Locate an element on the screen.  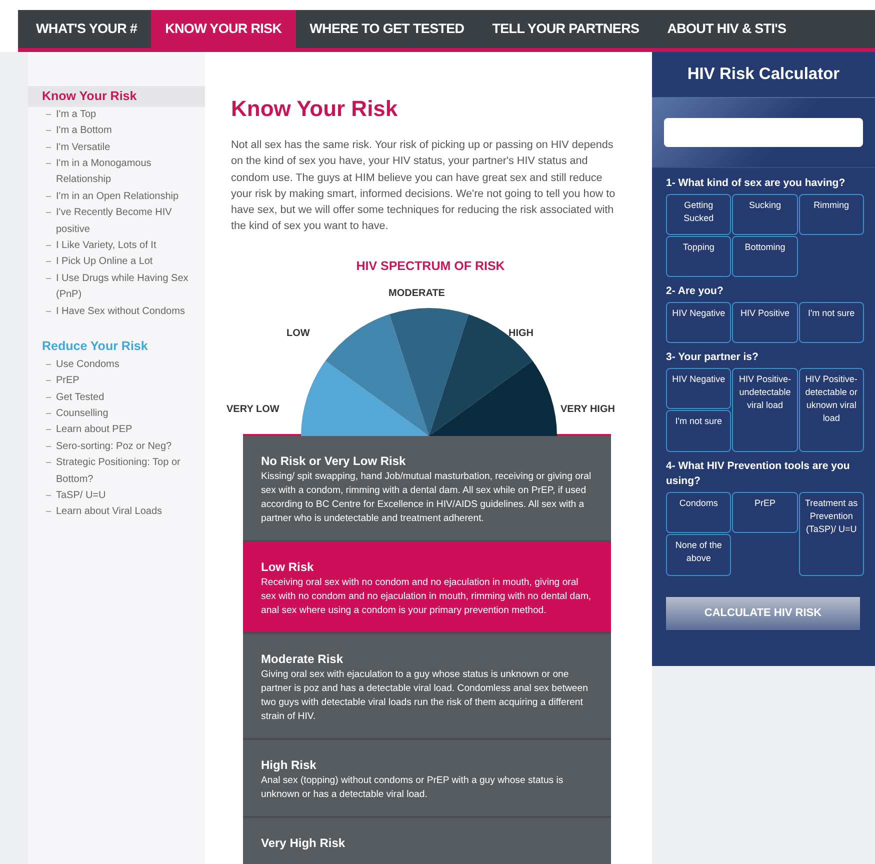
answer-option-button: Treatment as Prevention (TaSP)/ U=U is located at coordinates (831, 534).